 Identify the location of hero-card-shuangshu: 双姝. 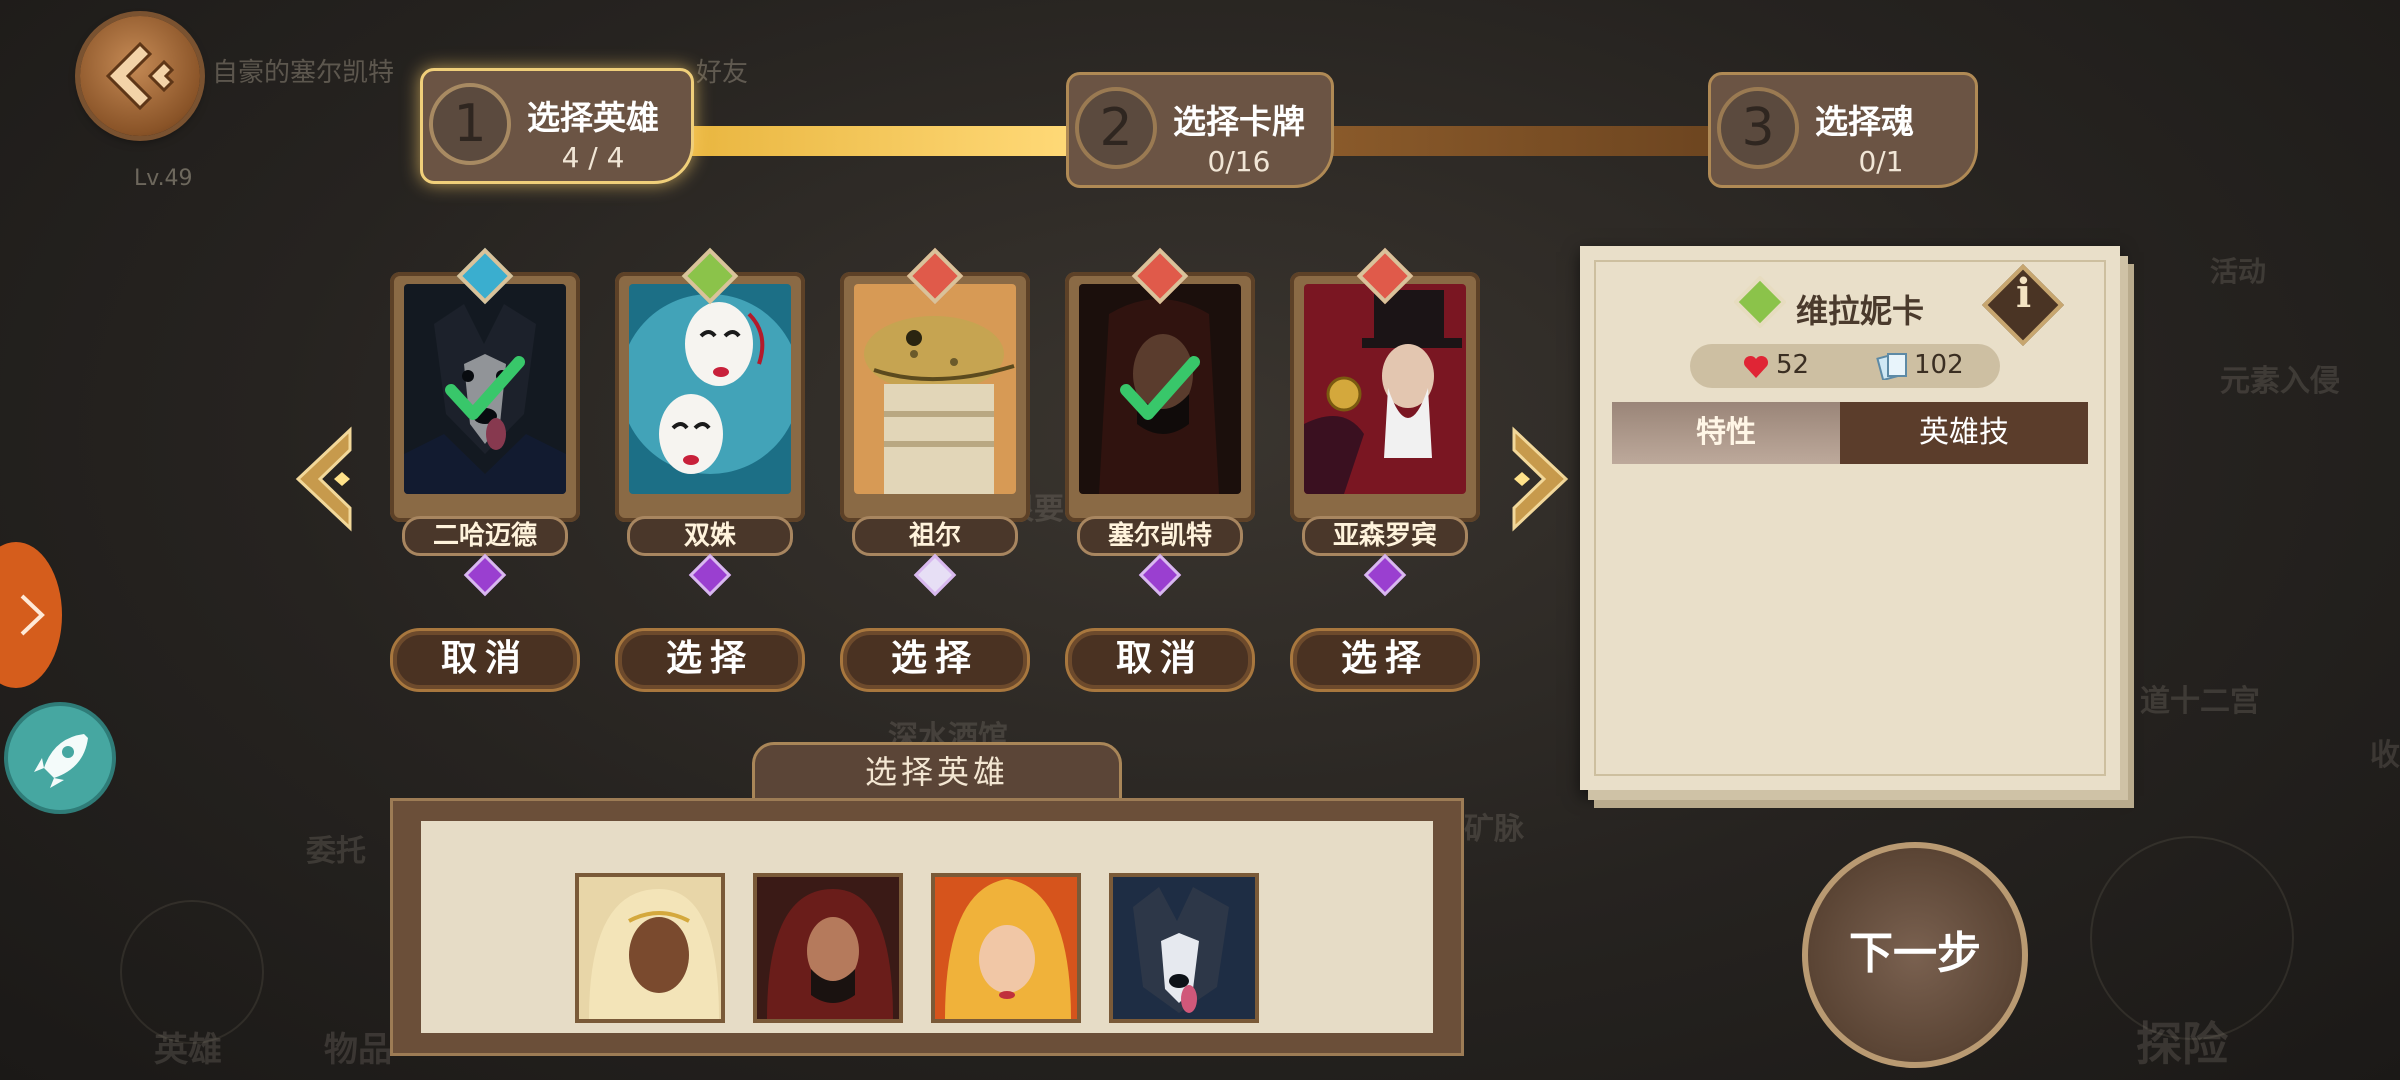
(710, 422).